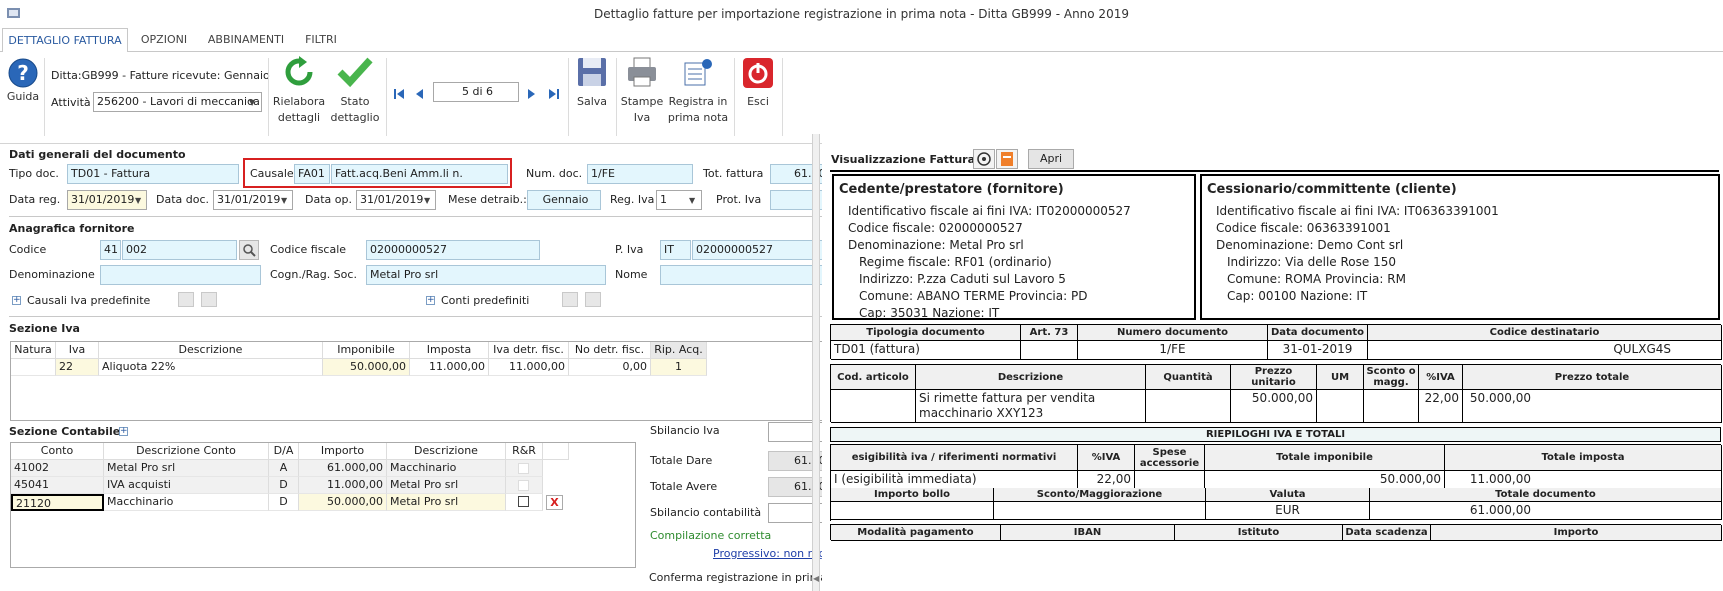  What do you see at coordinates (449, 367) in the screenshot?
I see `iva-cell-imposta: 11.000,00` at bounding box center [449, 367].